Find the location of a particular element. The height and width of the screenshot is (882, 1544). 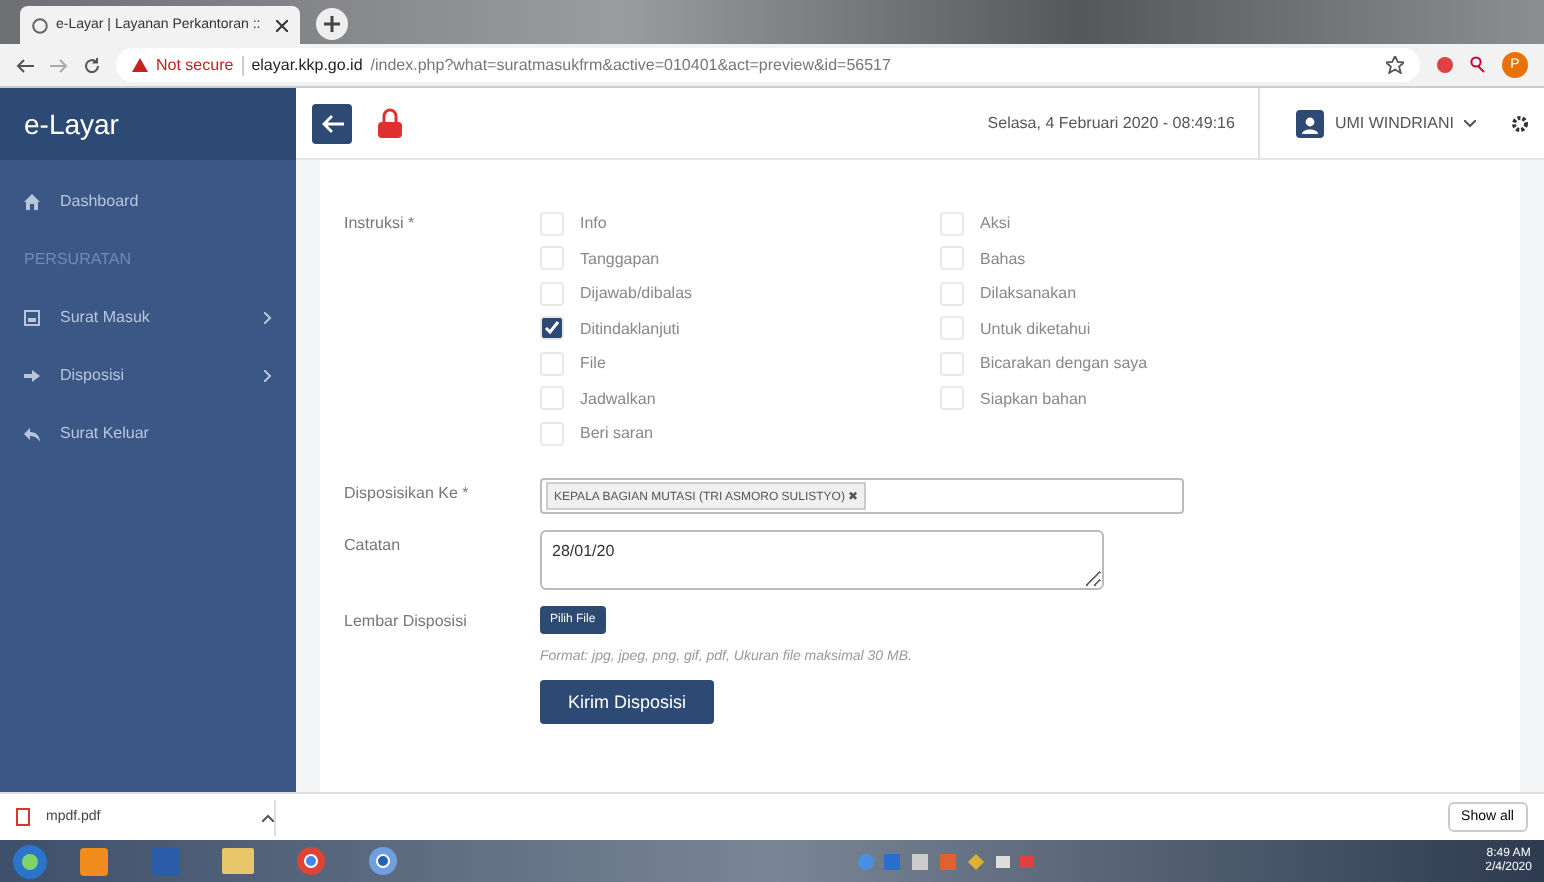

tray-icons is located at coordinates (946, 861).